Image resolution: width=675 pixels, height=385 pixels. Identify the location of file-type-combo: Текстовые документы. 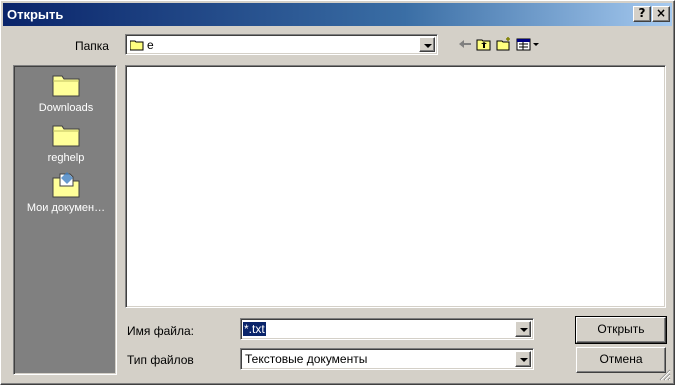
(387, 359).